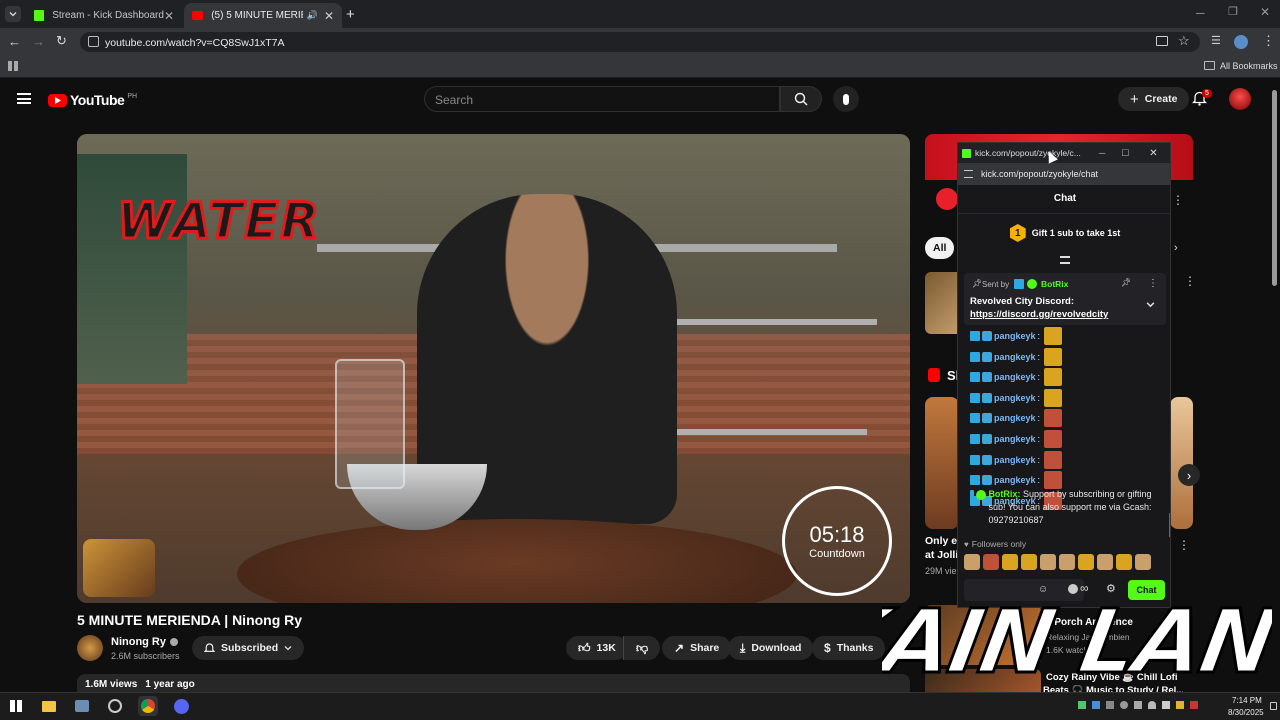 The image size is (1280, 720). I want to click on reading-list-icon: ☰, so click(1216, 40).